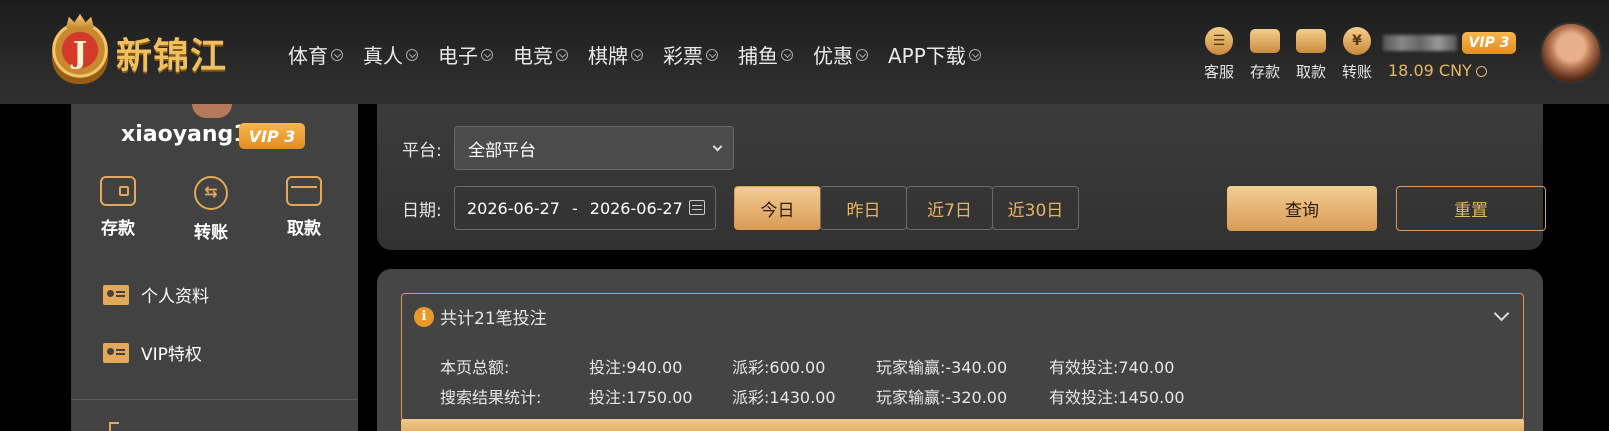 The width and height of the screenshot is (1609, 431). What do you see at coordinates (641, 397) in the screenshot?
I see `bet-total: 投注:1750.00` at bounding box center [641, 397].